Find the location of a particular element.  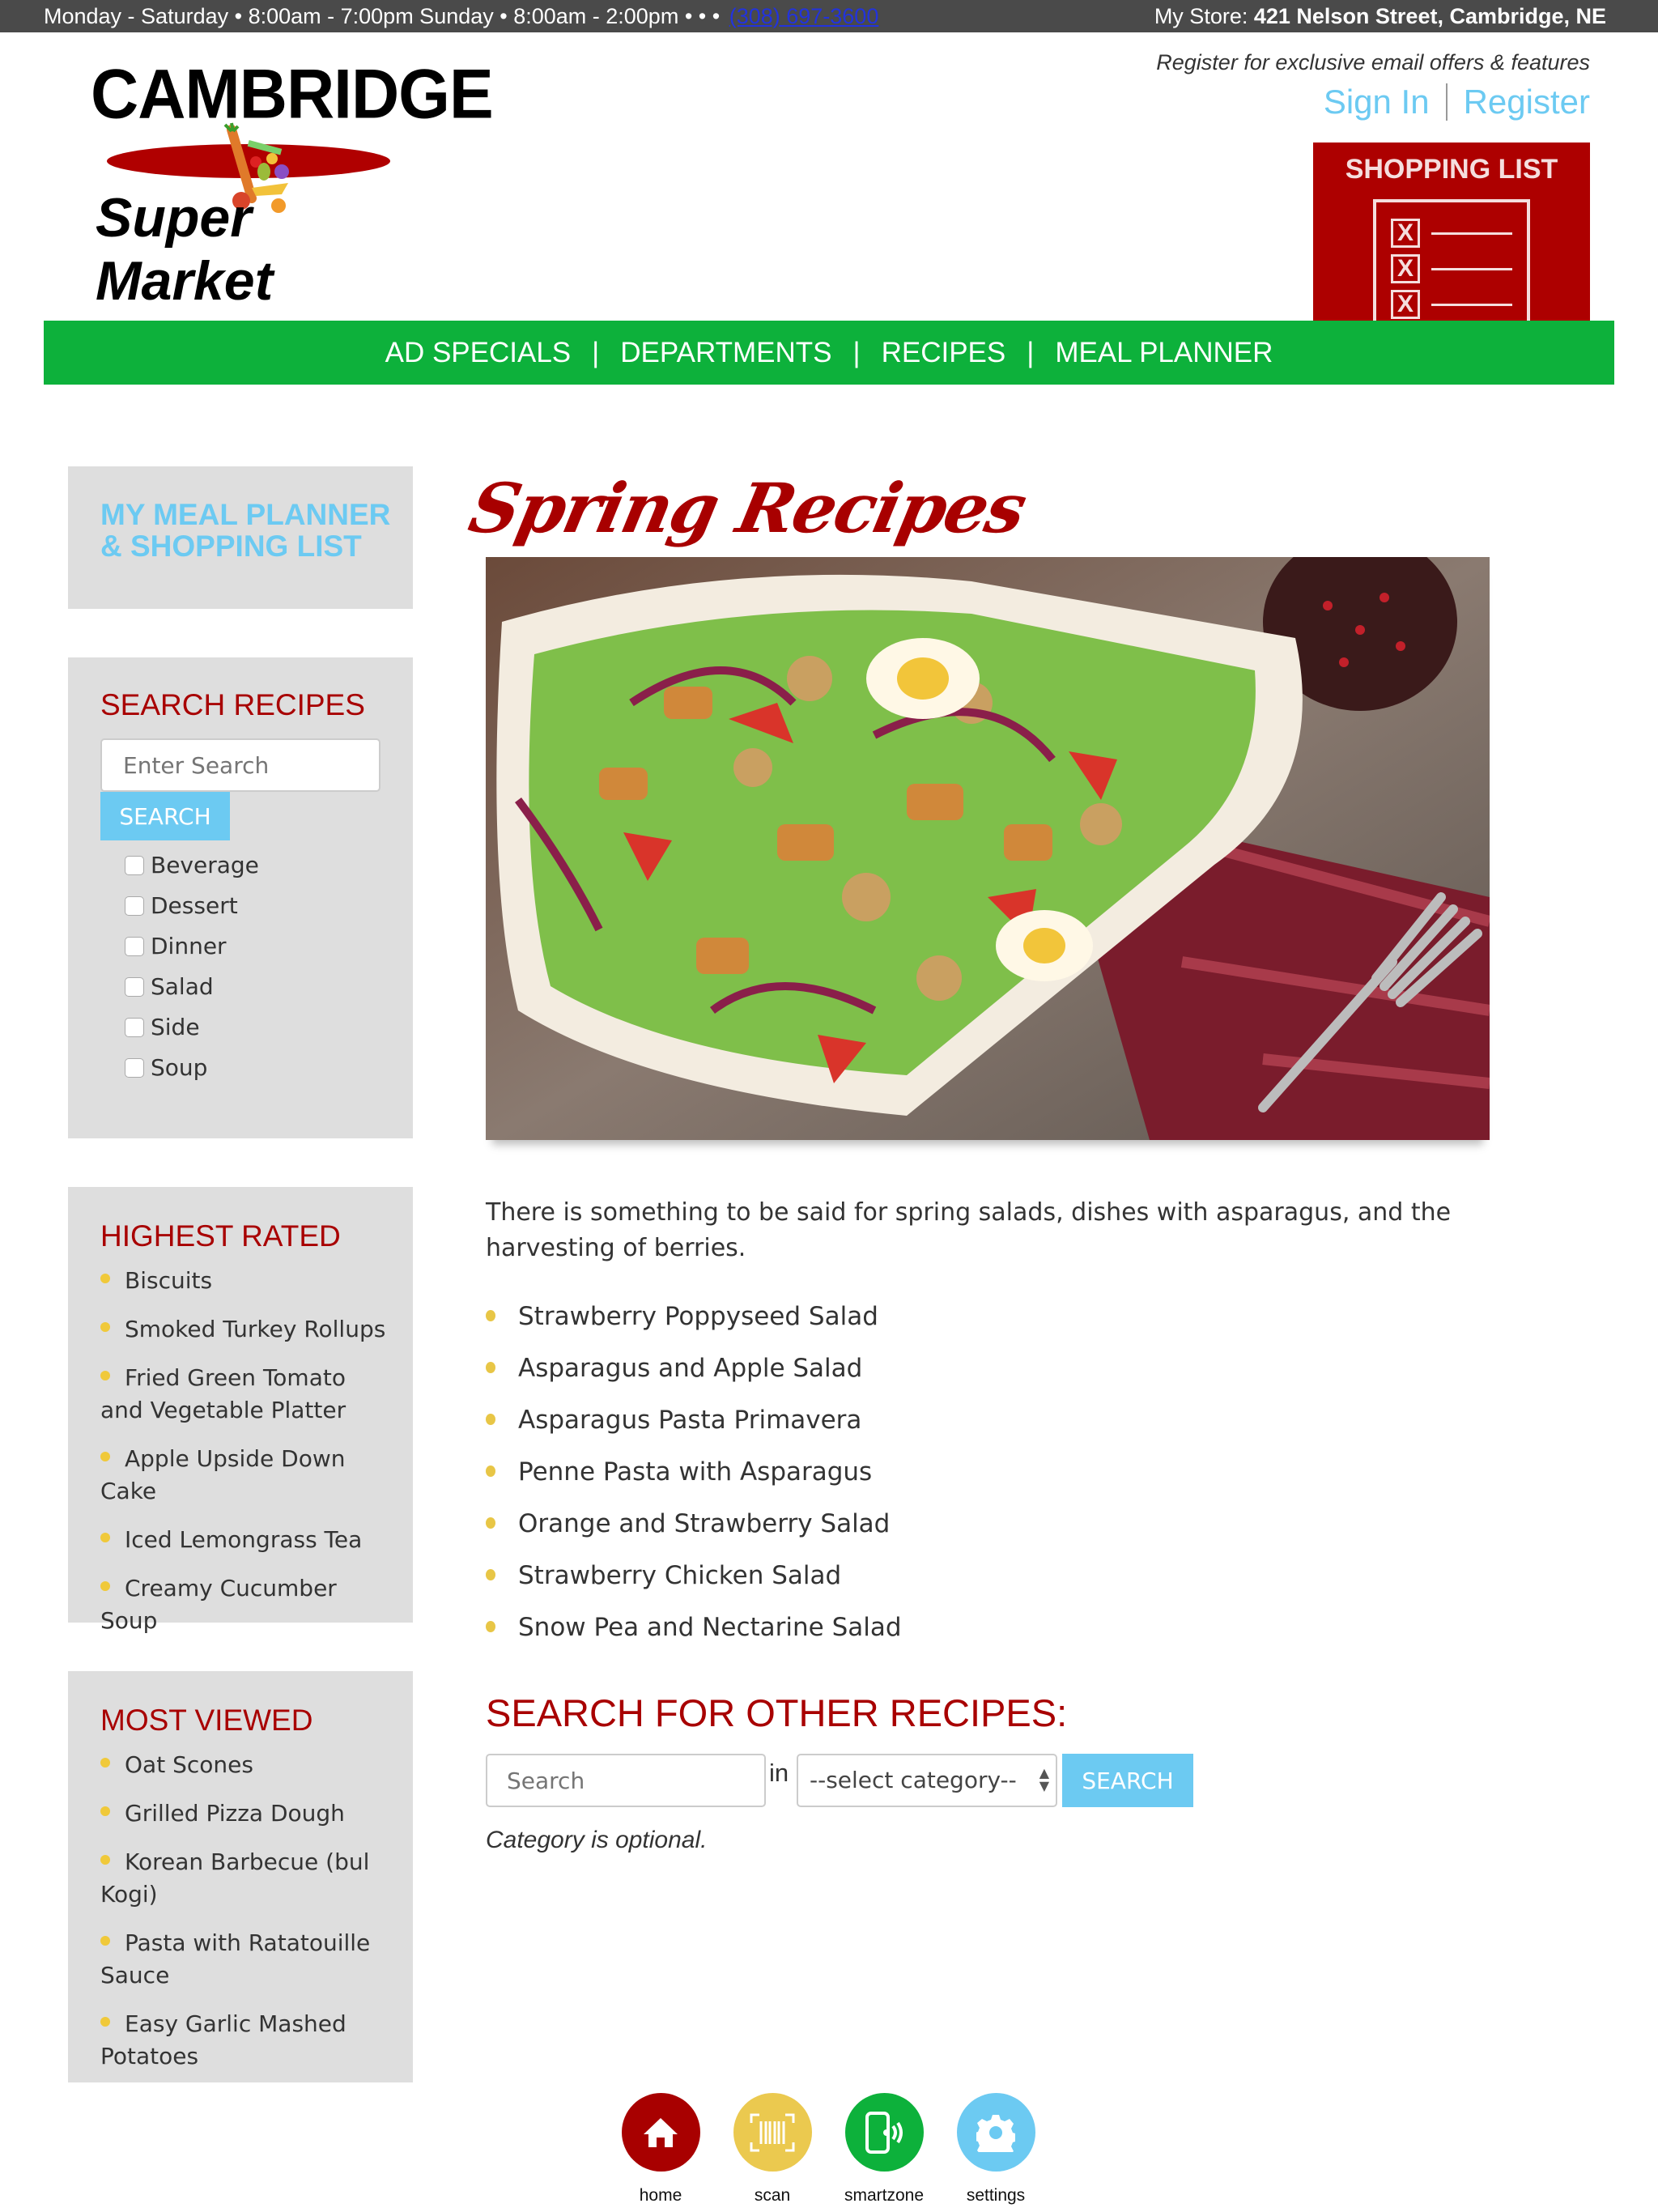

list-item: Orange and Strawberry Salad is located at coordinates (694, 1529).